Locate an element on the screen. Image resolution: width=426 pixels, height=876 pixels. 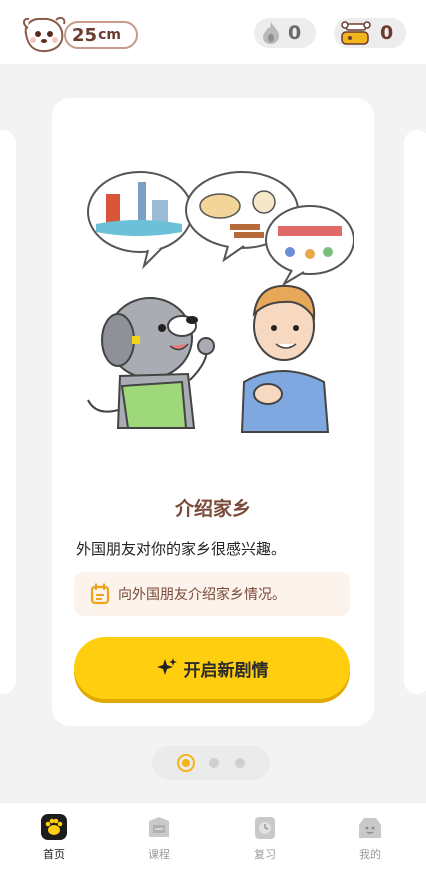
task-box: 向外国朋友介绍家乡情况。 is located at coordinates (212, 594).